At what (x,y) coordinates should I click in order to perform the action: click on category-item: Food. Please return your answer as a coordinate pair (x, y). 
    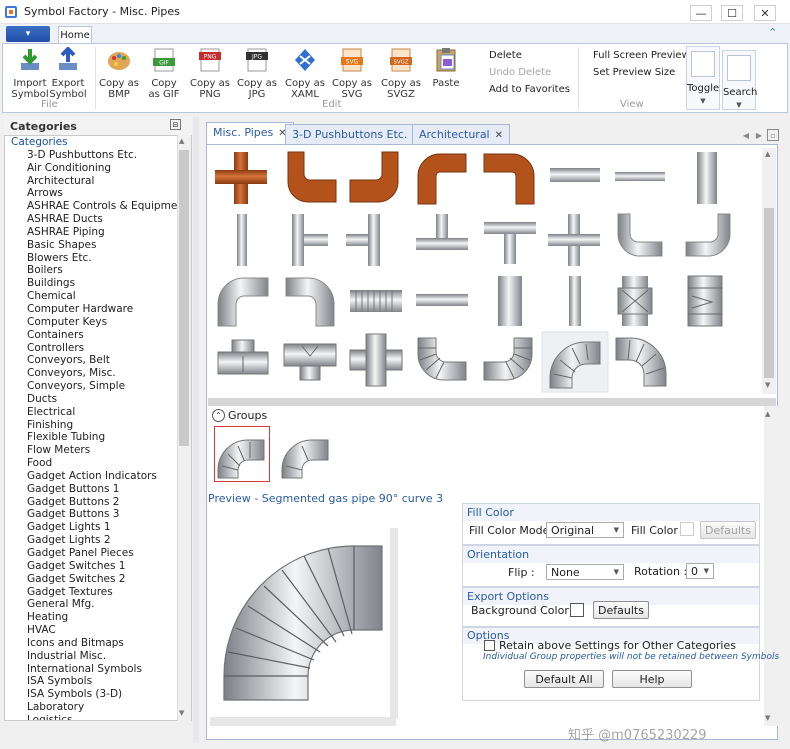
    Looking at the image, I should click on (98, 463).